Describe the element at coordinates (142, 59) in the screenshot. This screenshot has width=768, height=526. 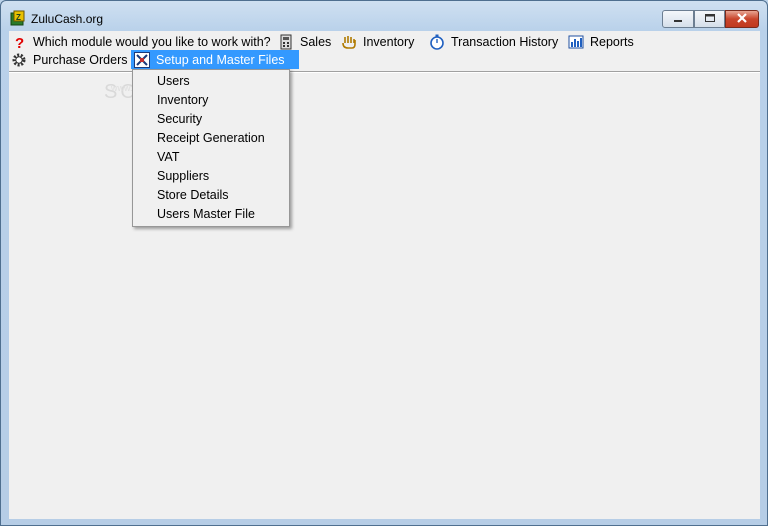
I see `tools-icon` at that location.